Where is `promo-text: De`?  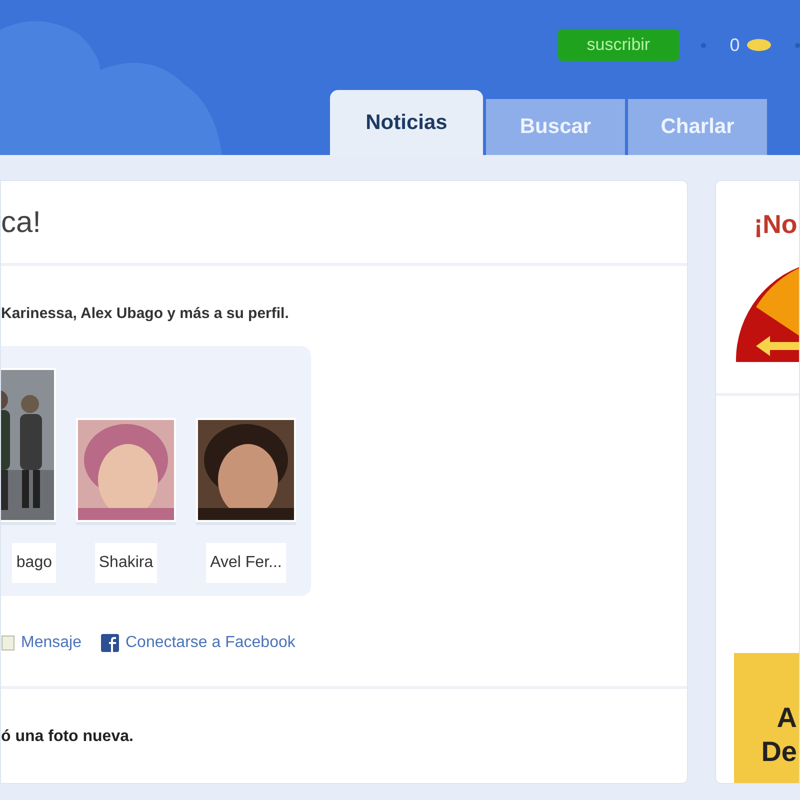 promo-text: De is located at coordinates (779, 752).